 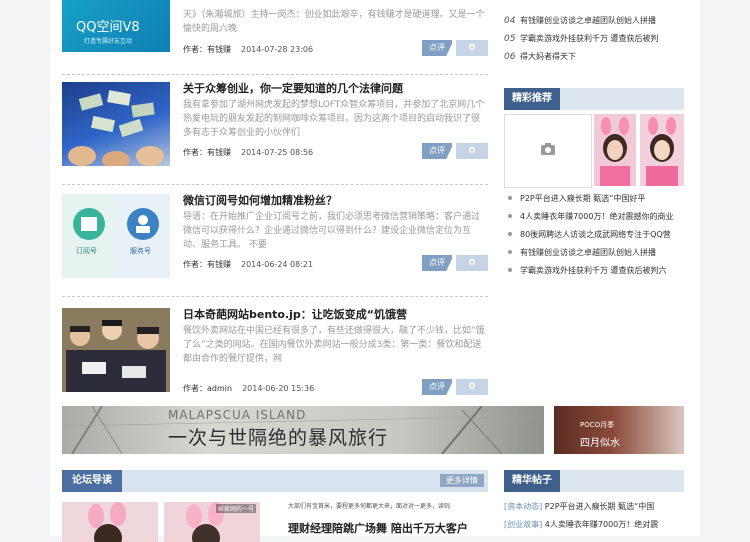 I want to click on camera-icon, so click(x=548, y=149).